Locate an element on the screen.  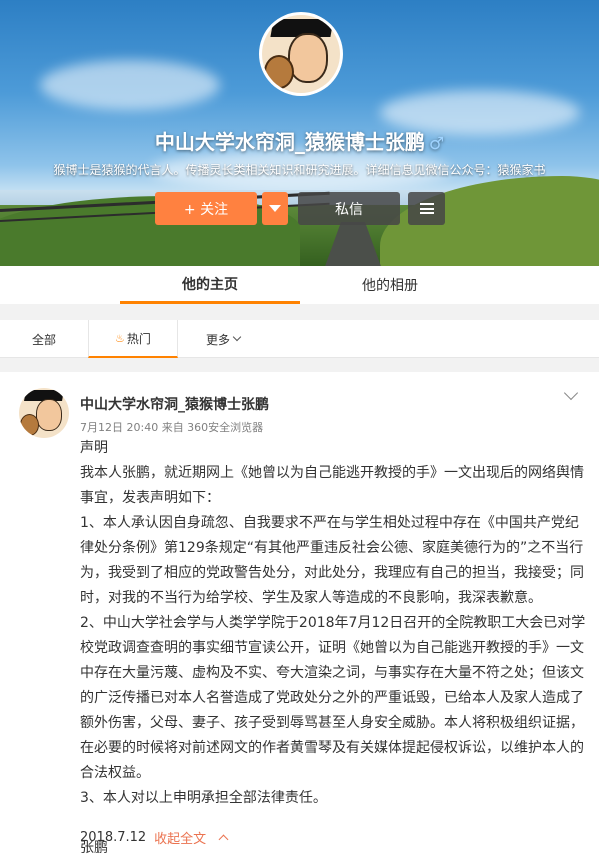
chevron-down-icon is located at coordinates (237, 337).